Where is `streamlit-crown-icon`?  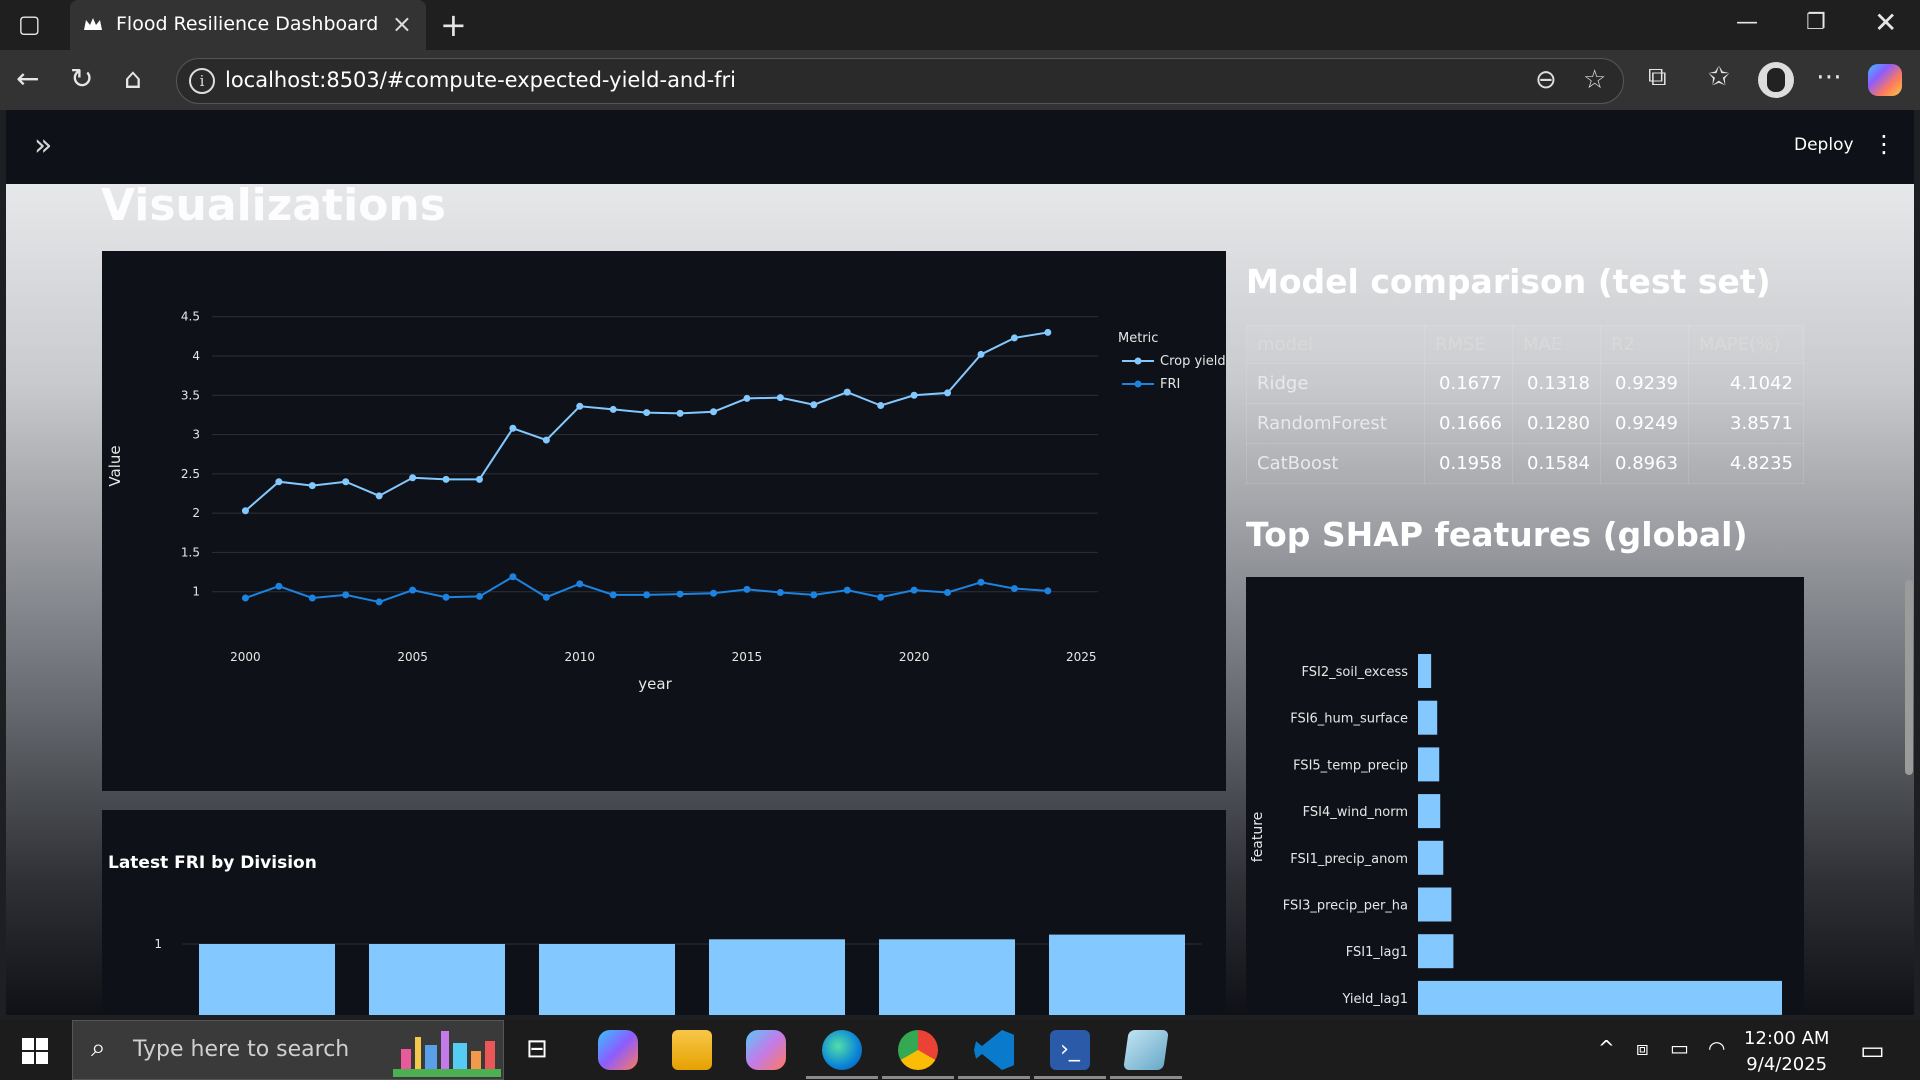 streamlit-crown-icon is located at coordinates (93, 24).